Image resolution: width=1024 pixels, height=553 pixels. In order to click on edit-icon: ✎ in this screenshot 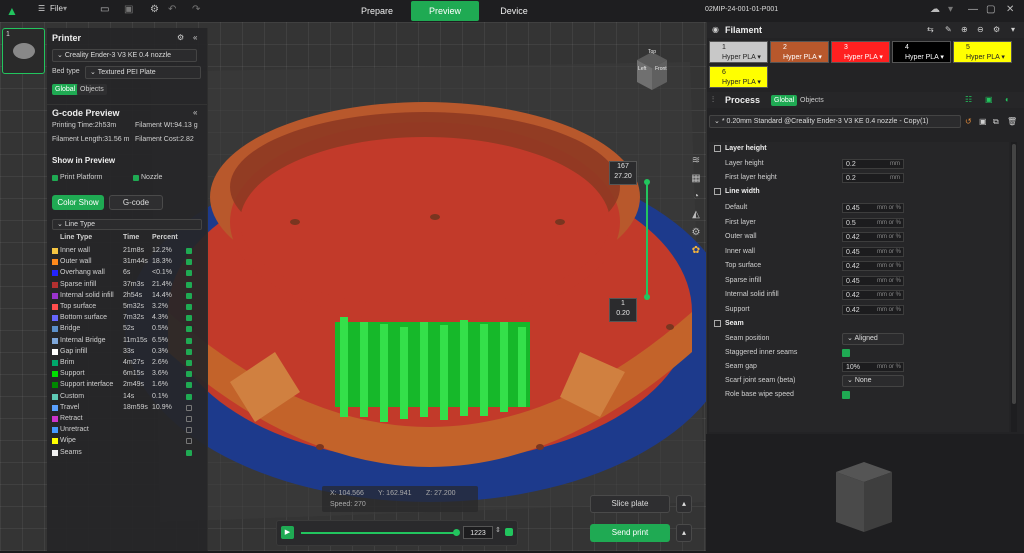, I will do `click(948, 29)`.